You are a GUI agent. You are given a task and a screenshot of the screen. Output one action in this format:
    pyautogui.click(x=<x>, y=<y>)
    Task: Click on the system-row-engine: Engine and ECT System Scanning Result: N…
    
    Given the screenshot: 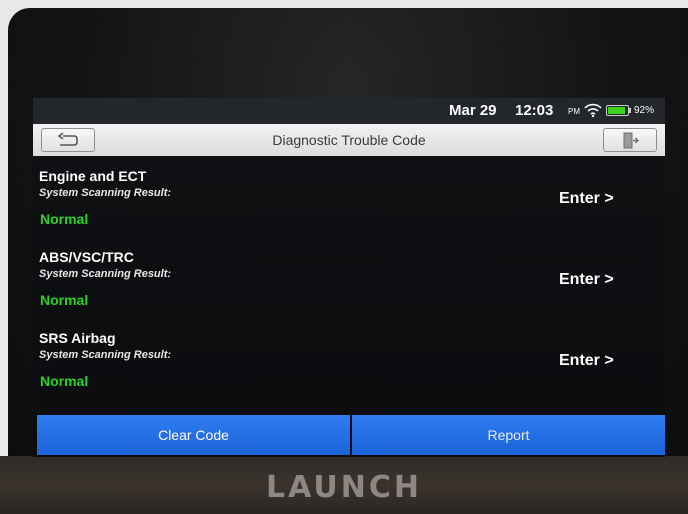 What is the action you would take?
    pyautogui.click(x=349, y=207)
    